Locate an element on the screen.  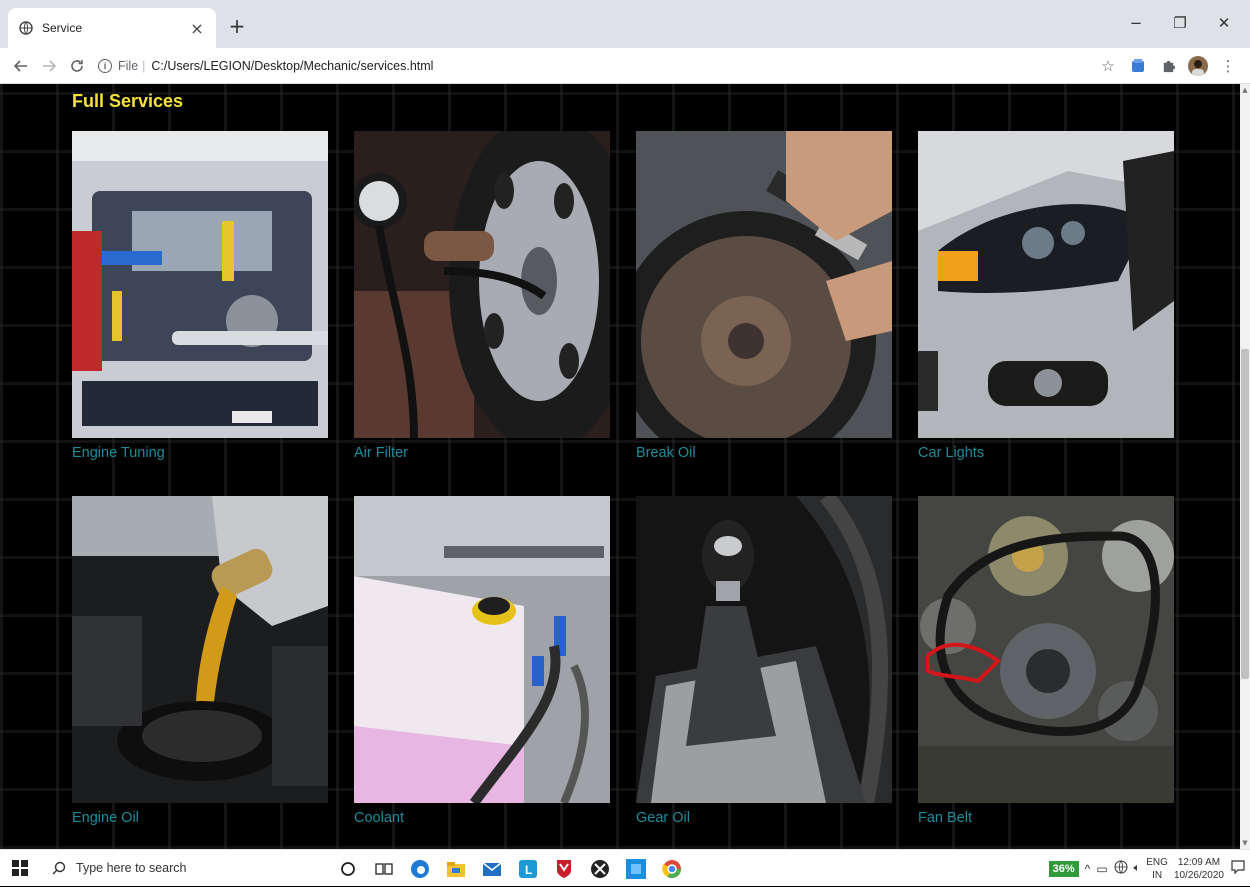
service-image-air-filter is located at coordinates (482, 284).